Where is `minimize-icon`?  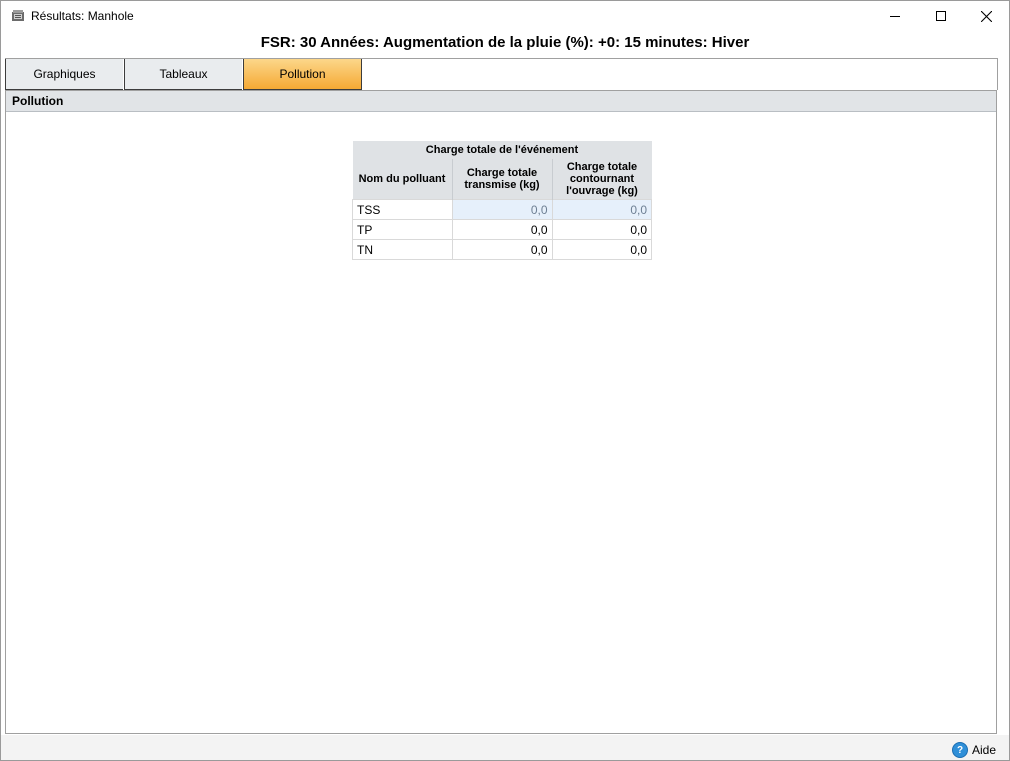
minimize-icon is located at coordinates (895, 16).